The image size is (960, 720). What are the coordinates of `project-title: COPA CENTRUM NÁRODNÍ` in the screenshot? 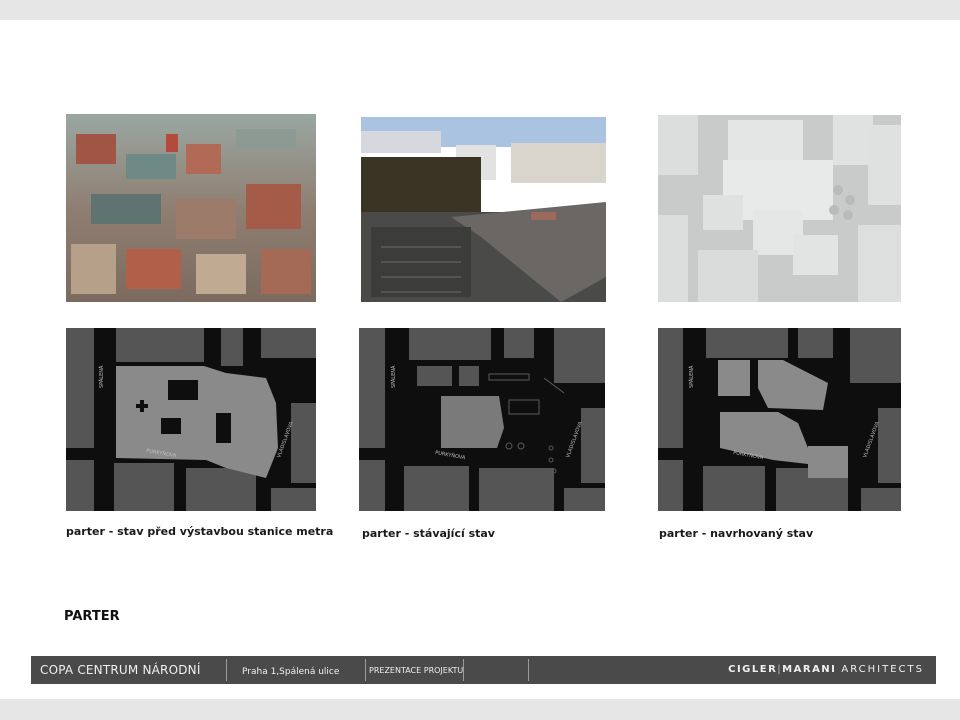 It's located at (120, 670).